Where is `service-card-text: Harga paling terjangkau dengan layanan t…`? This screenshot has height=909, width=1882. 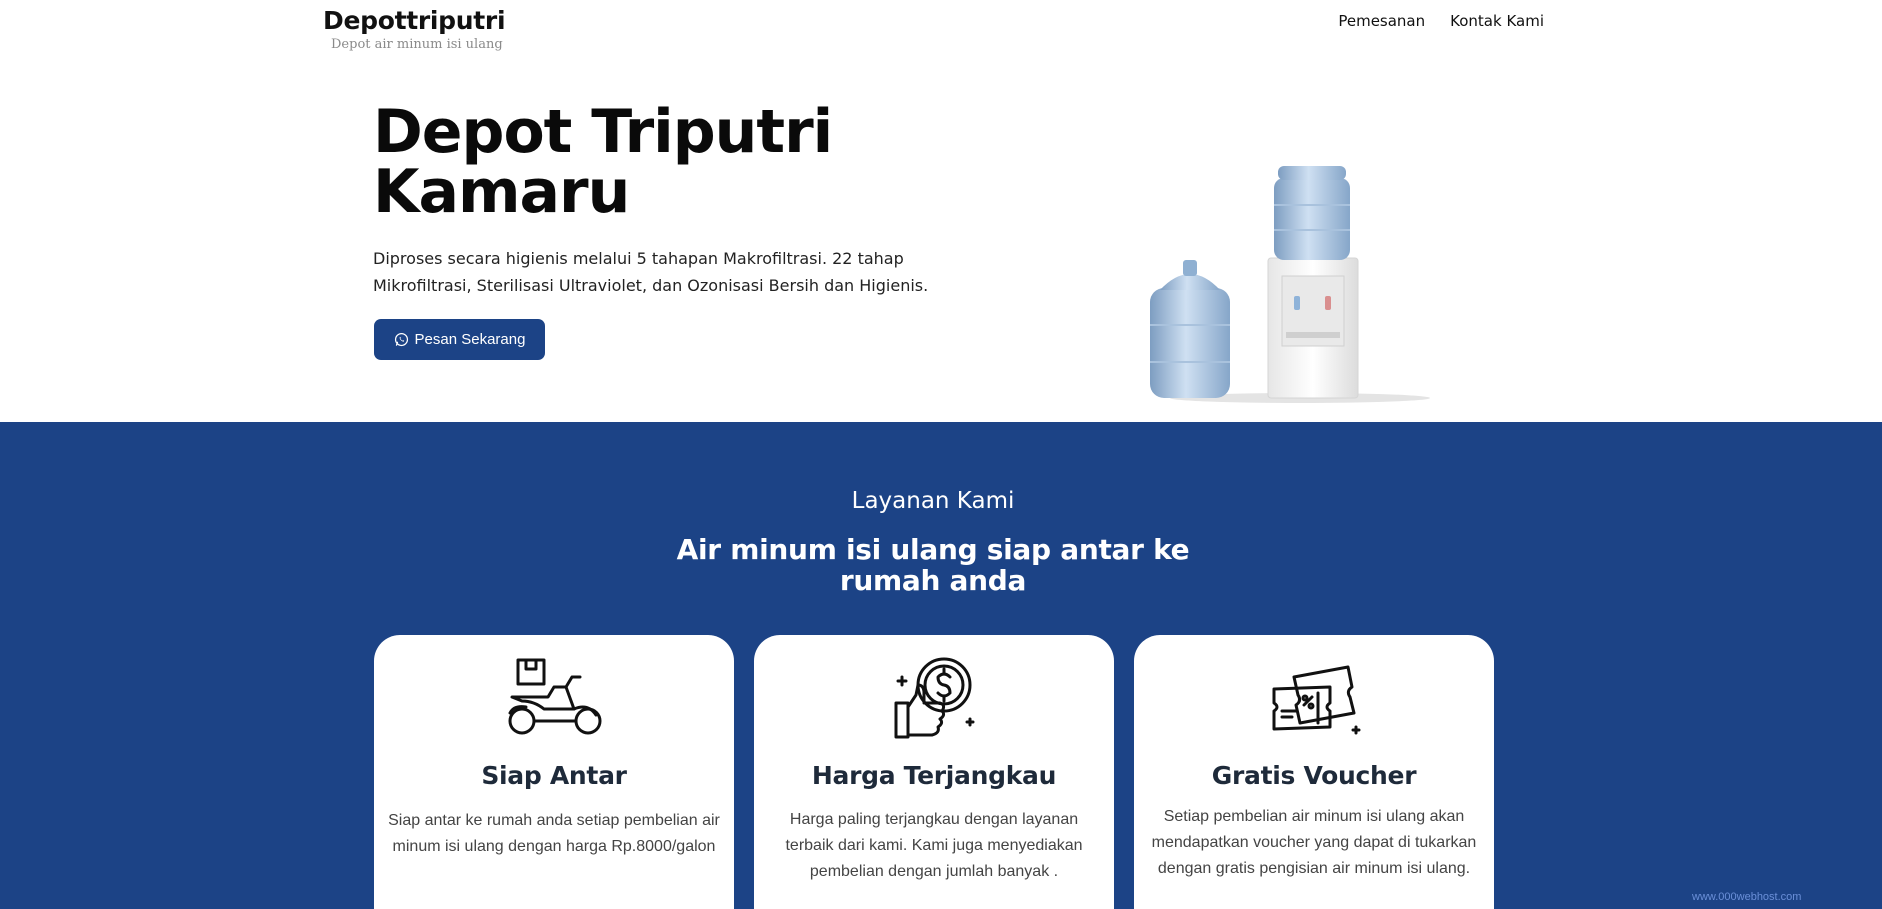 service-card-text: Harga paling terjangkau dengan layanan t… is located at coordinates (934, 845).